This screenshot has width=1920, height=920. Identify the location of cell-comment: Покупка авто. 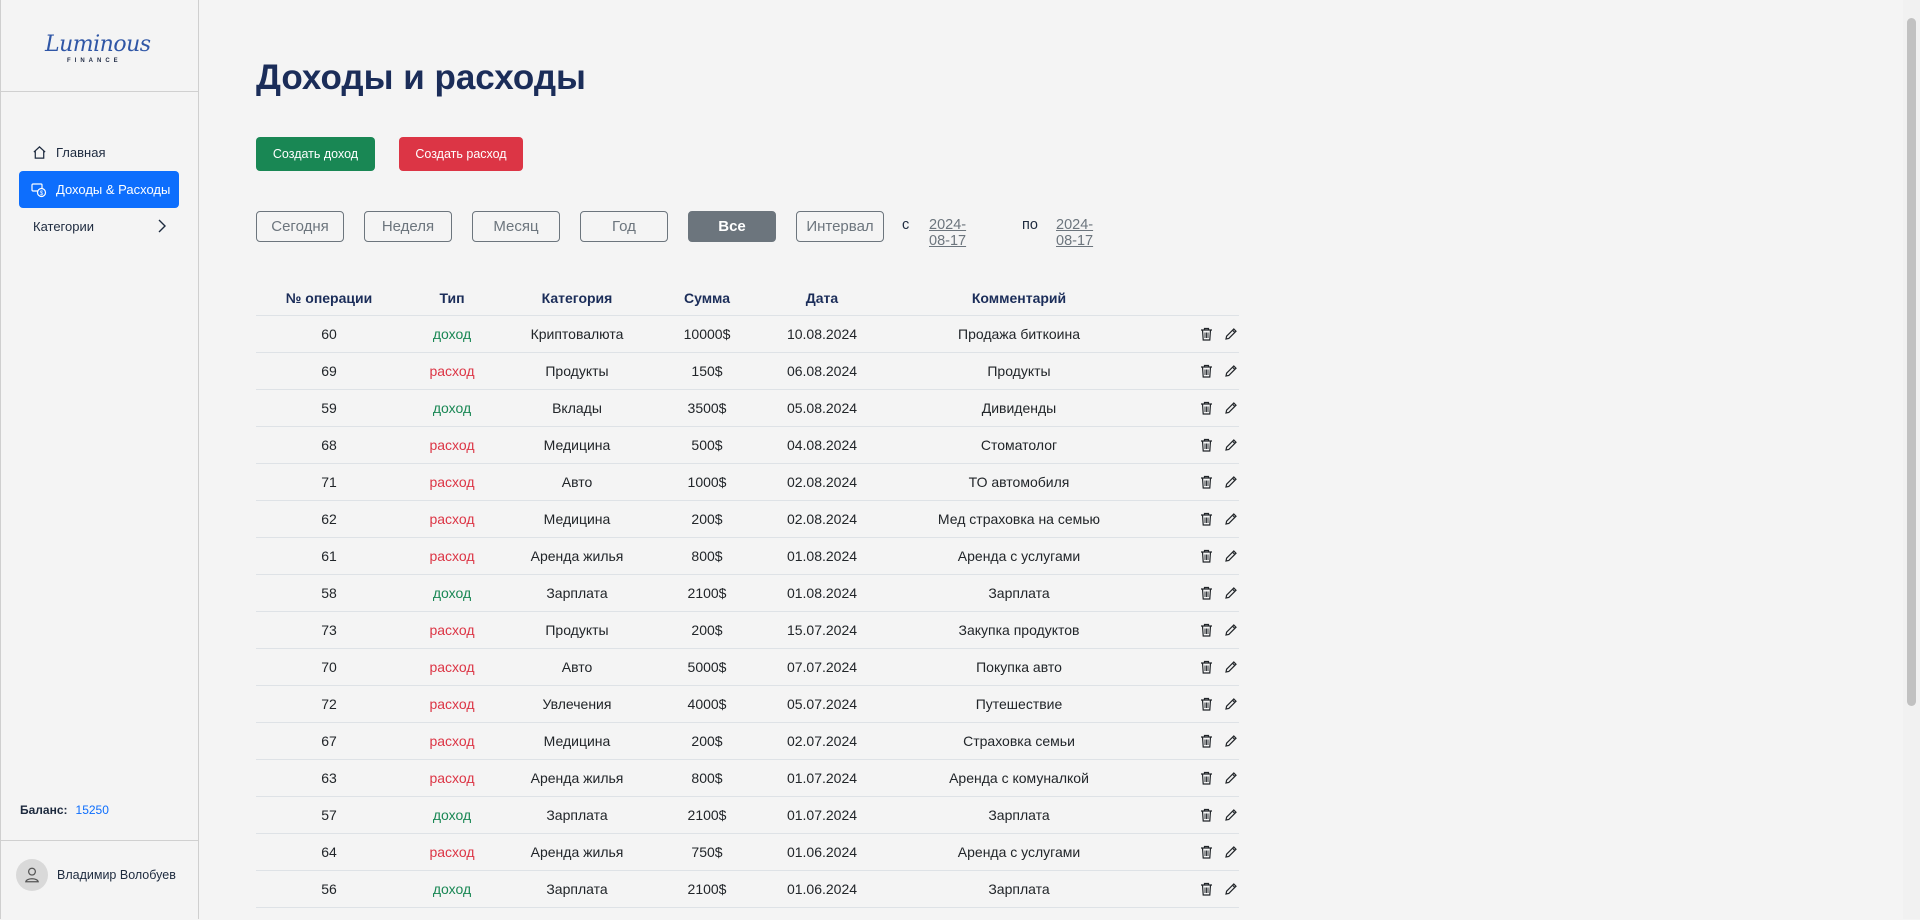
(1019, 667).